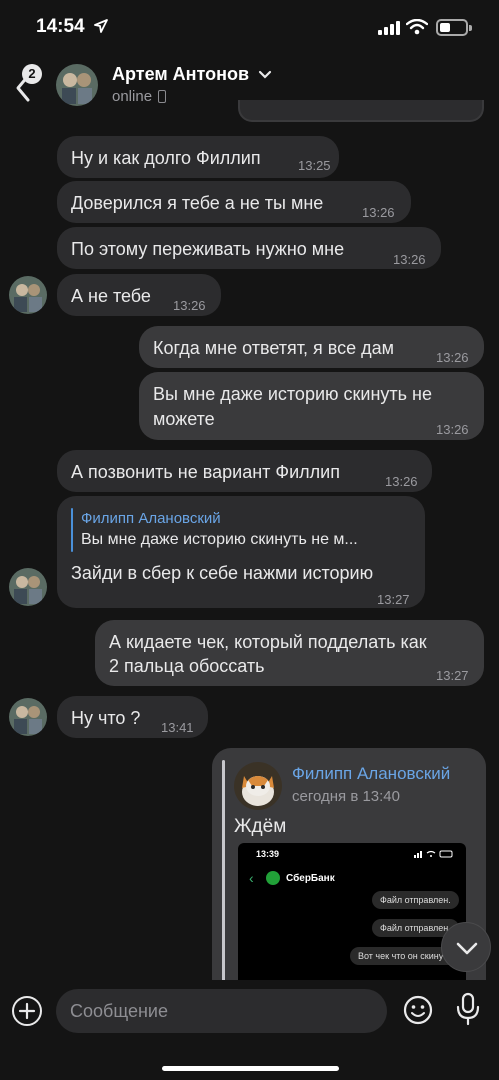 The image size is (499, 1080). Describe the element at coordinates (433, 854) in the screenshot. I see `screenshot-status-icons` at that location.